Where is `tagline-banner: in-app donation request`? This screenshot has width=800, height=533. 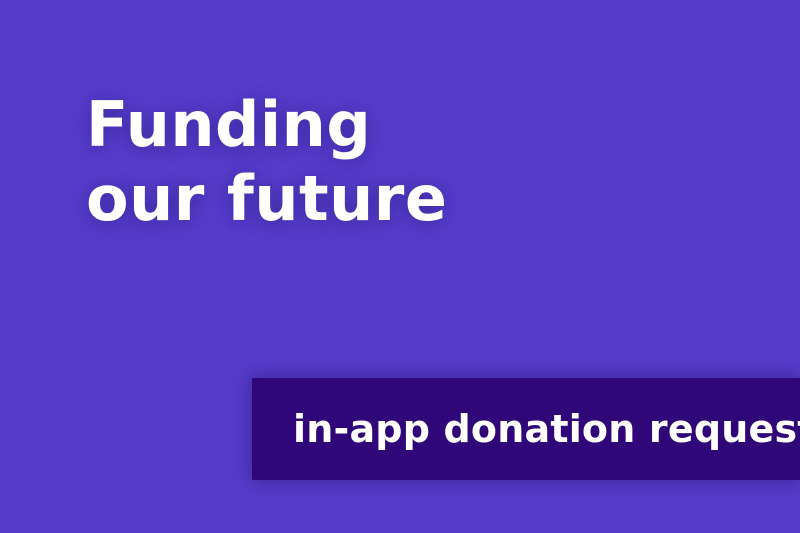 tagline-banner: in-app donation request is located at coordinates (526, 429).